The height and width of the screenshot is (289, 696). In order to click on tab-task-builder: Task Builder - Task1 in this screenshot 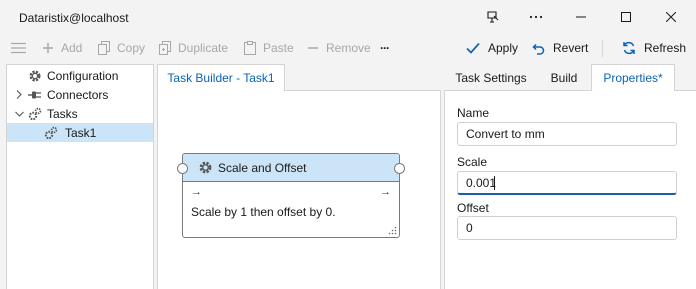, I will do `click(221, 77)`.